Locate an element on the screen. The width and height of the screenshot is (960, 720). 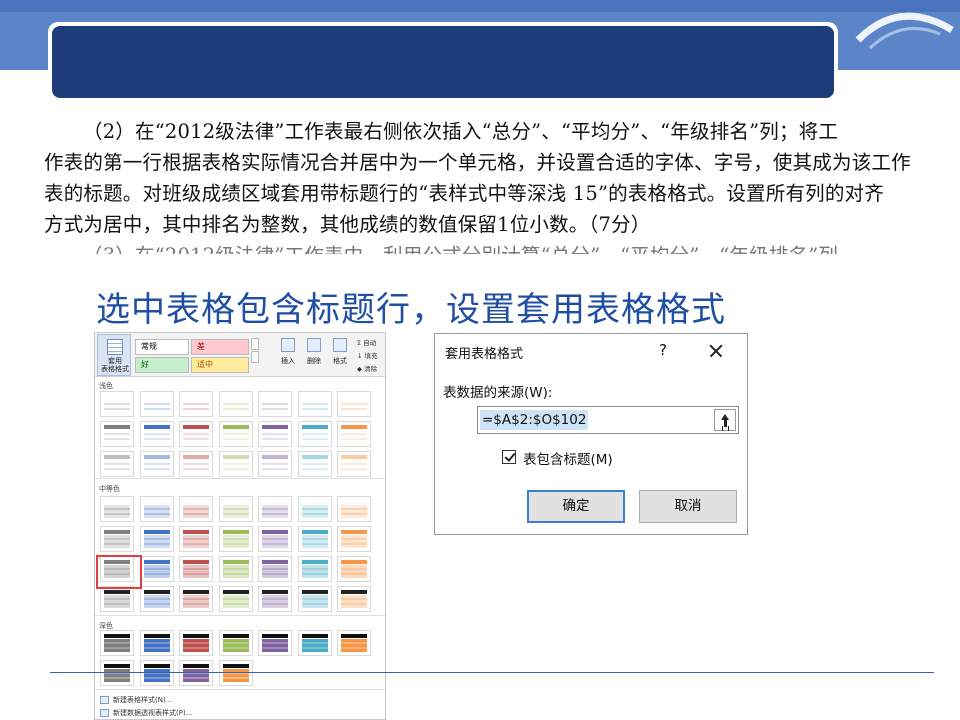
new-pivot-style-icon is located at coordinates (104, 713).